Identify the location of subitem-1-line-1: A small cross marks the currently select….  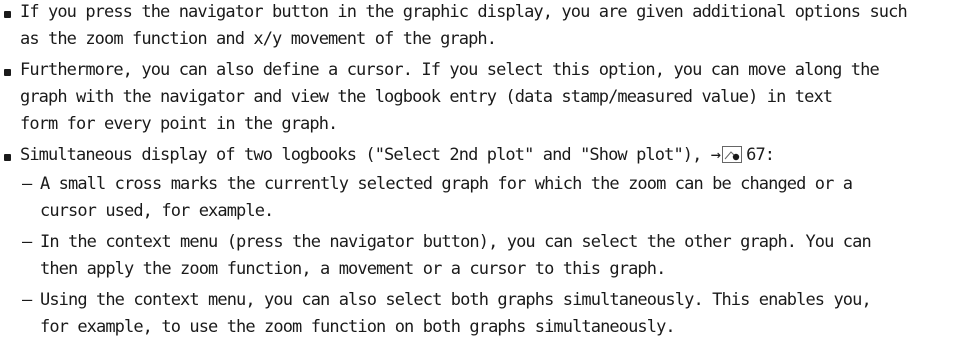
(446, 184).